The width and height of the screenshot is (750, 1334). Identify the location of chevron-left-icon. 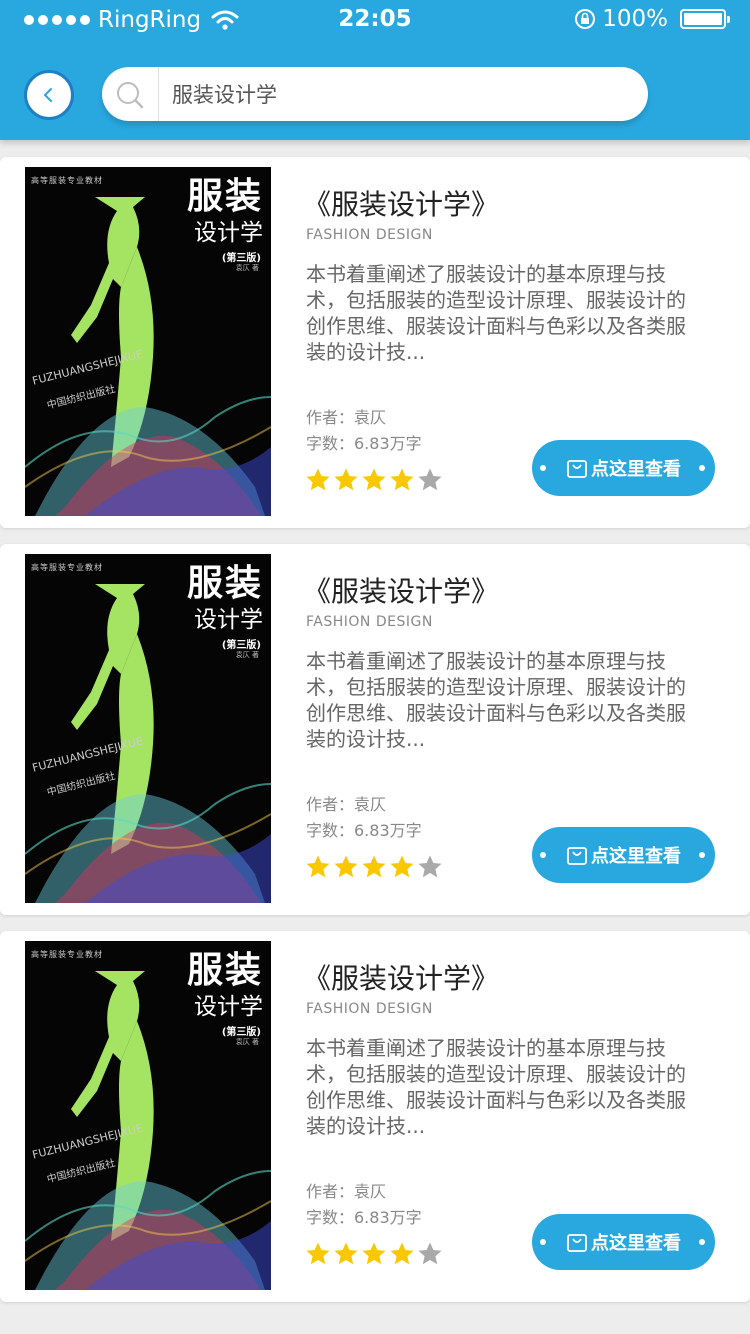
(48, 95).